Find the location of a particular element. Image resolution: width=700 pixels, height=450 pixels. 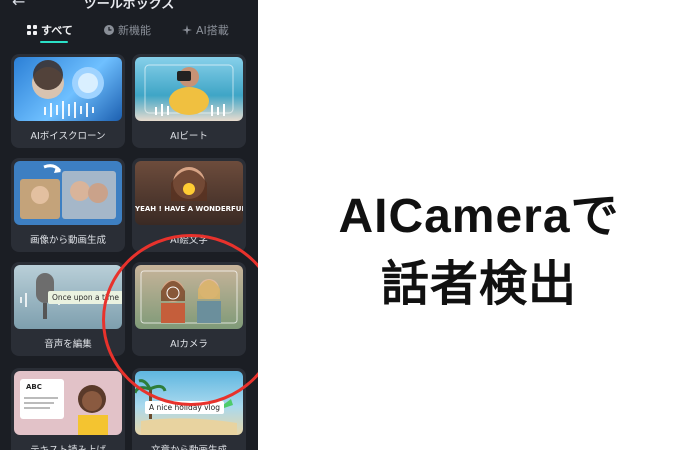

tool-label: 音声を編集 is located at coordinates (68, 344).